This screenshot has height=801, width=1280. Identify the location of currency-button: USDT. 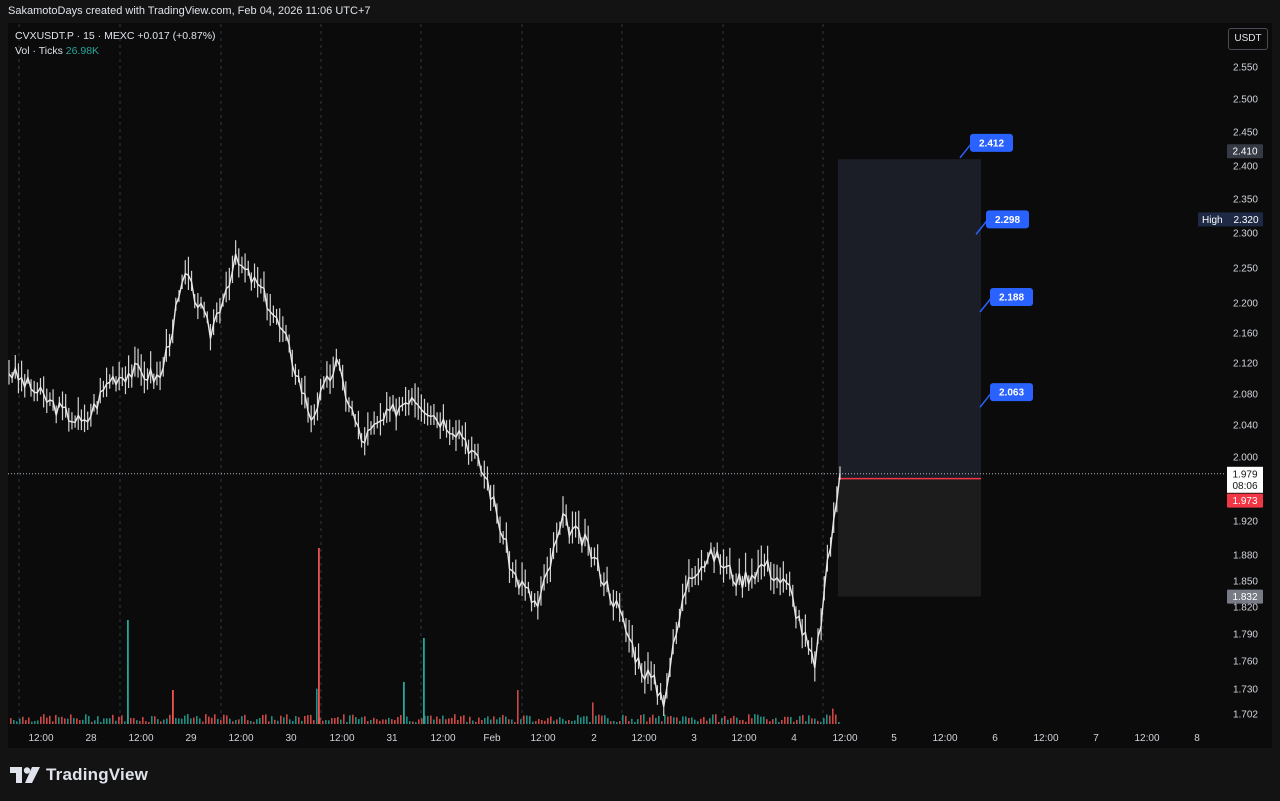
(1248, 39).